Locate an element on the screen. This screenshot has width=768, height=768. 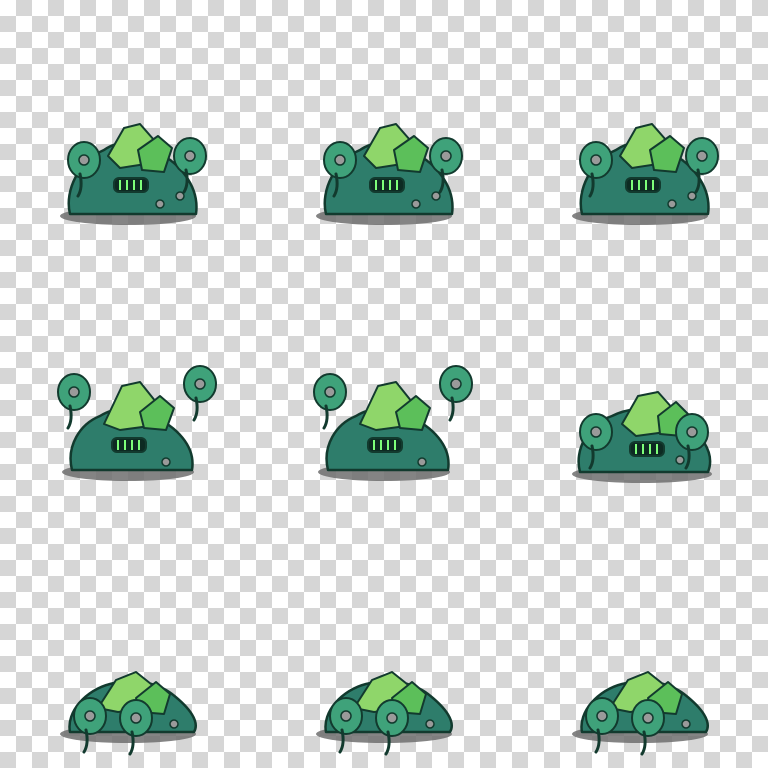
sprite-frame-r2c2 is located at coordinates (384, 384).